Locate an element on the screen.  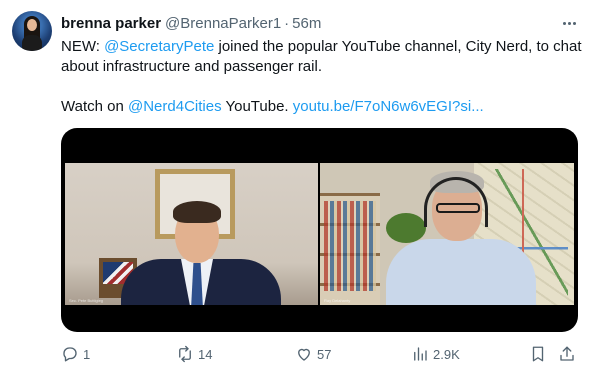
text-segment: YouTube. is located at coordinates (257, 106).